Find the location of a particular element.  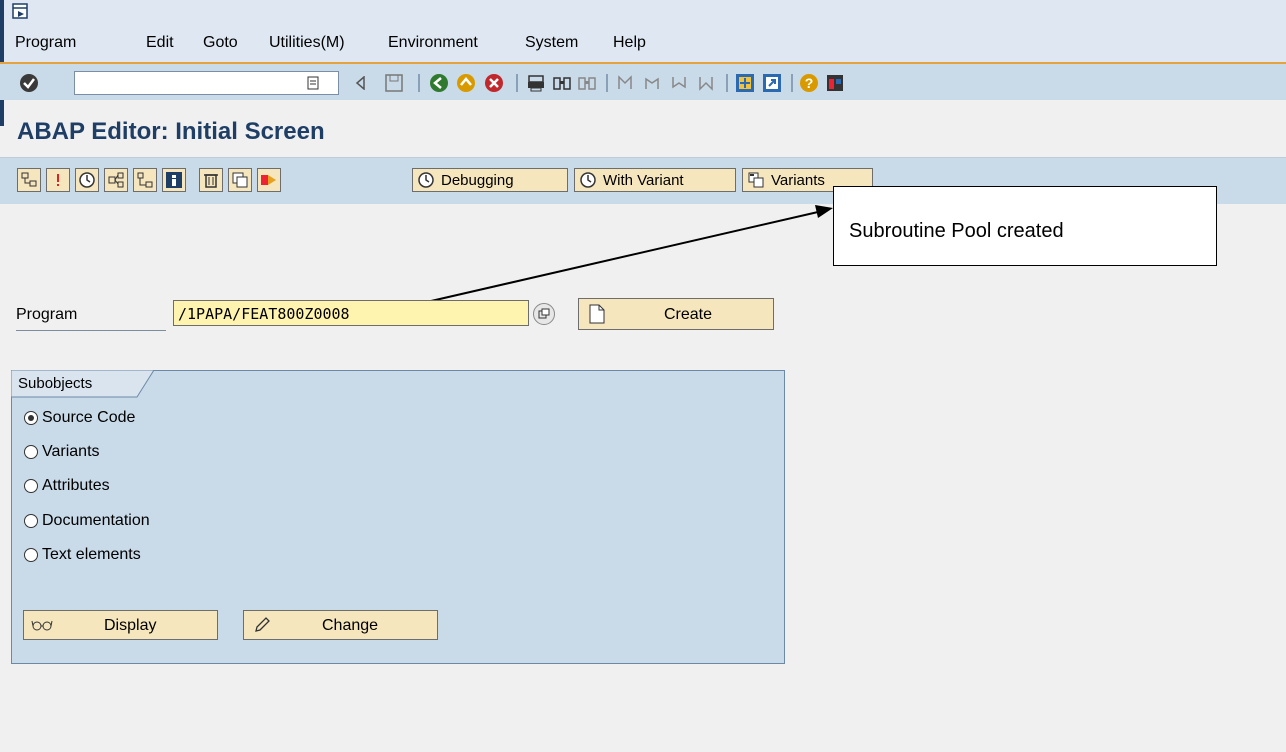

with-variant-label: With Variant is located at coordinates (643, 180).